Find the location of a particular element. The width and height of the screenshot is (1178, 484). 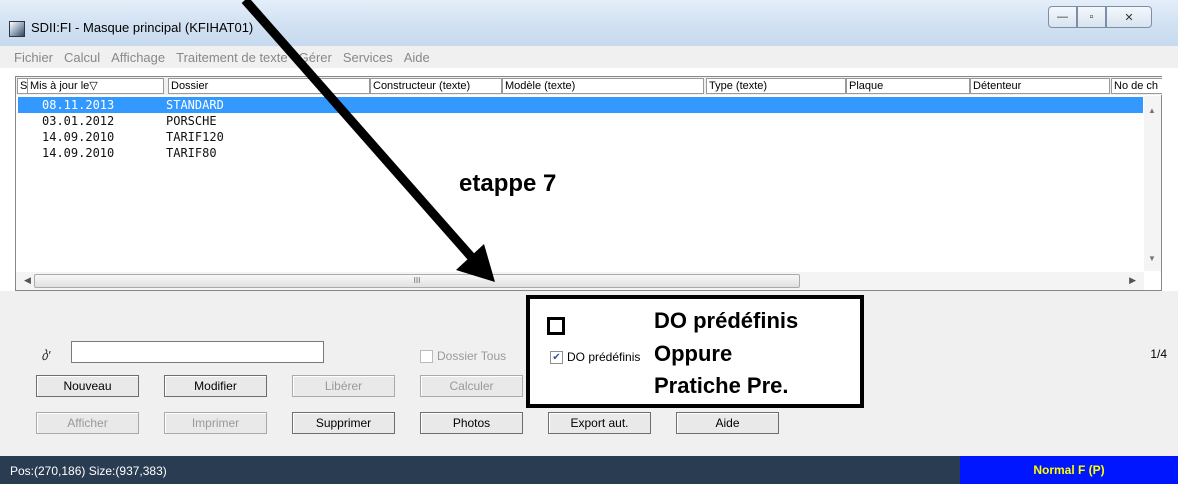

checkbox-box is located at coordinates (426, 356).